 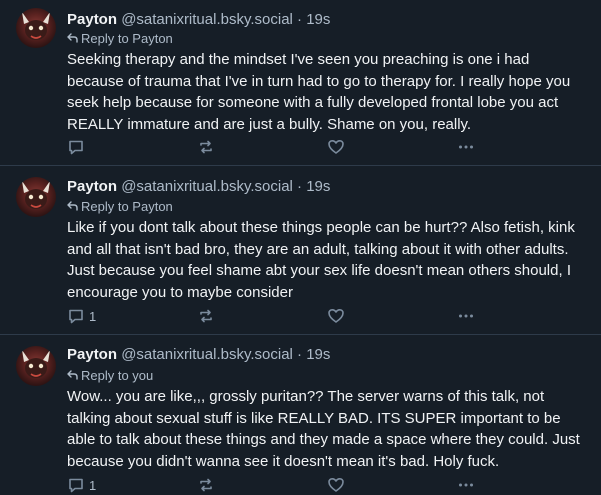 I want to click on reply-to-text: Reply to you, so click(x=117, y=375).